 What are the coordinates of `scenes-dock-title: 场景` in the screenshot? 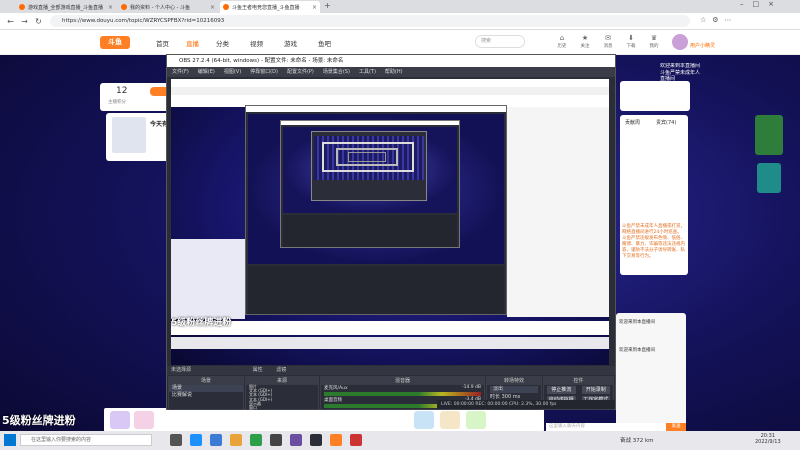 It's located at (206, 381).